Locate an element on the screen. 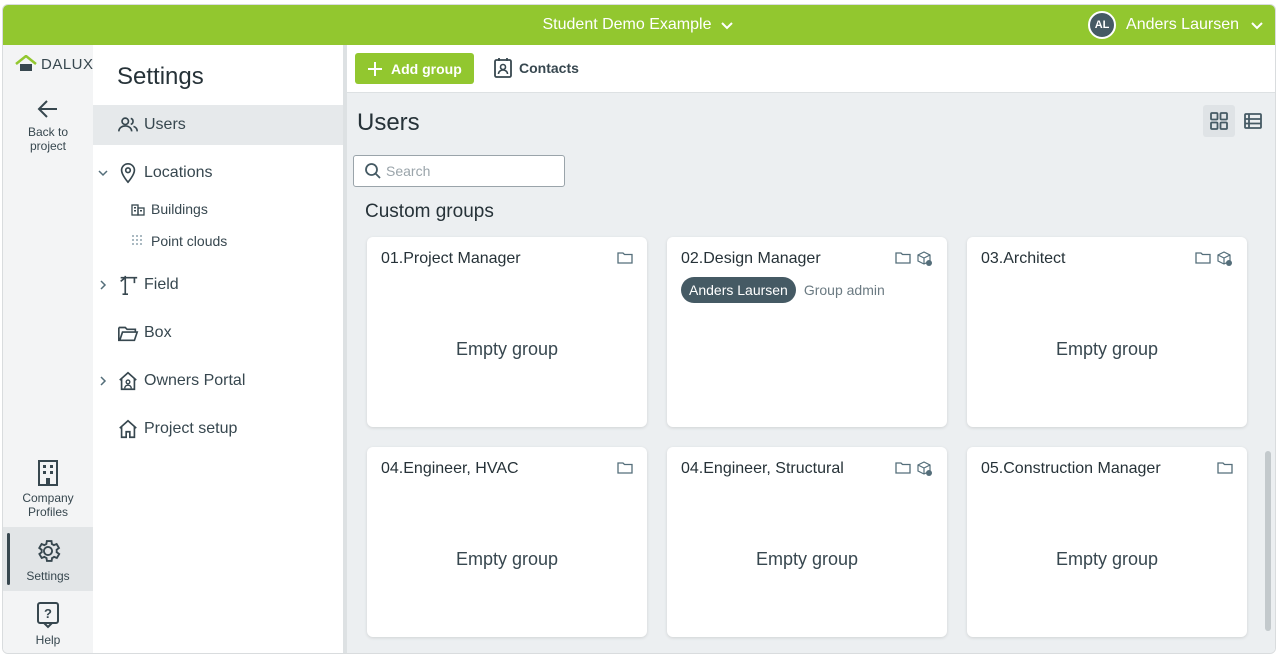  nav-label-project-setup: Project setup is located at coordinates (191, 428).